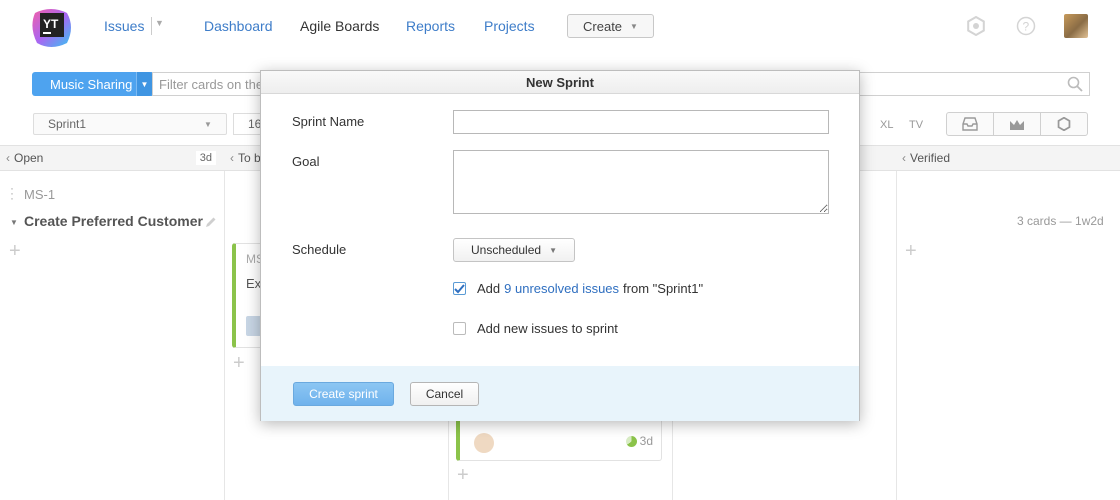 The width and height of the screenshot is (1120, 500). Describe the element at coordinates (459, 328) in the screenshot. I see `add-new-issues-checkbox` at that location.